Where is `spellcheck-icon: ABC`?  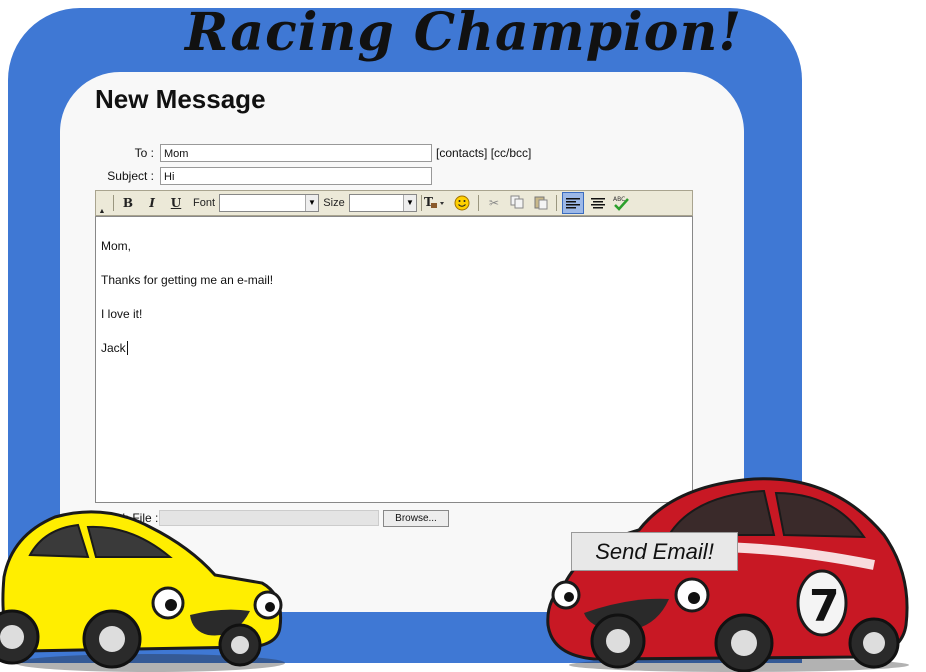
spellcheck-icon: ABC is located at coordinates (622, 203).